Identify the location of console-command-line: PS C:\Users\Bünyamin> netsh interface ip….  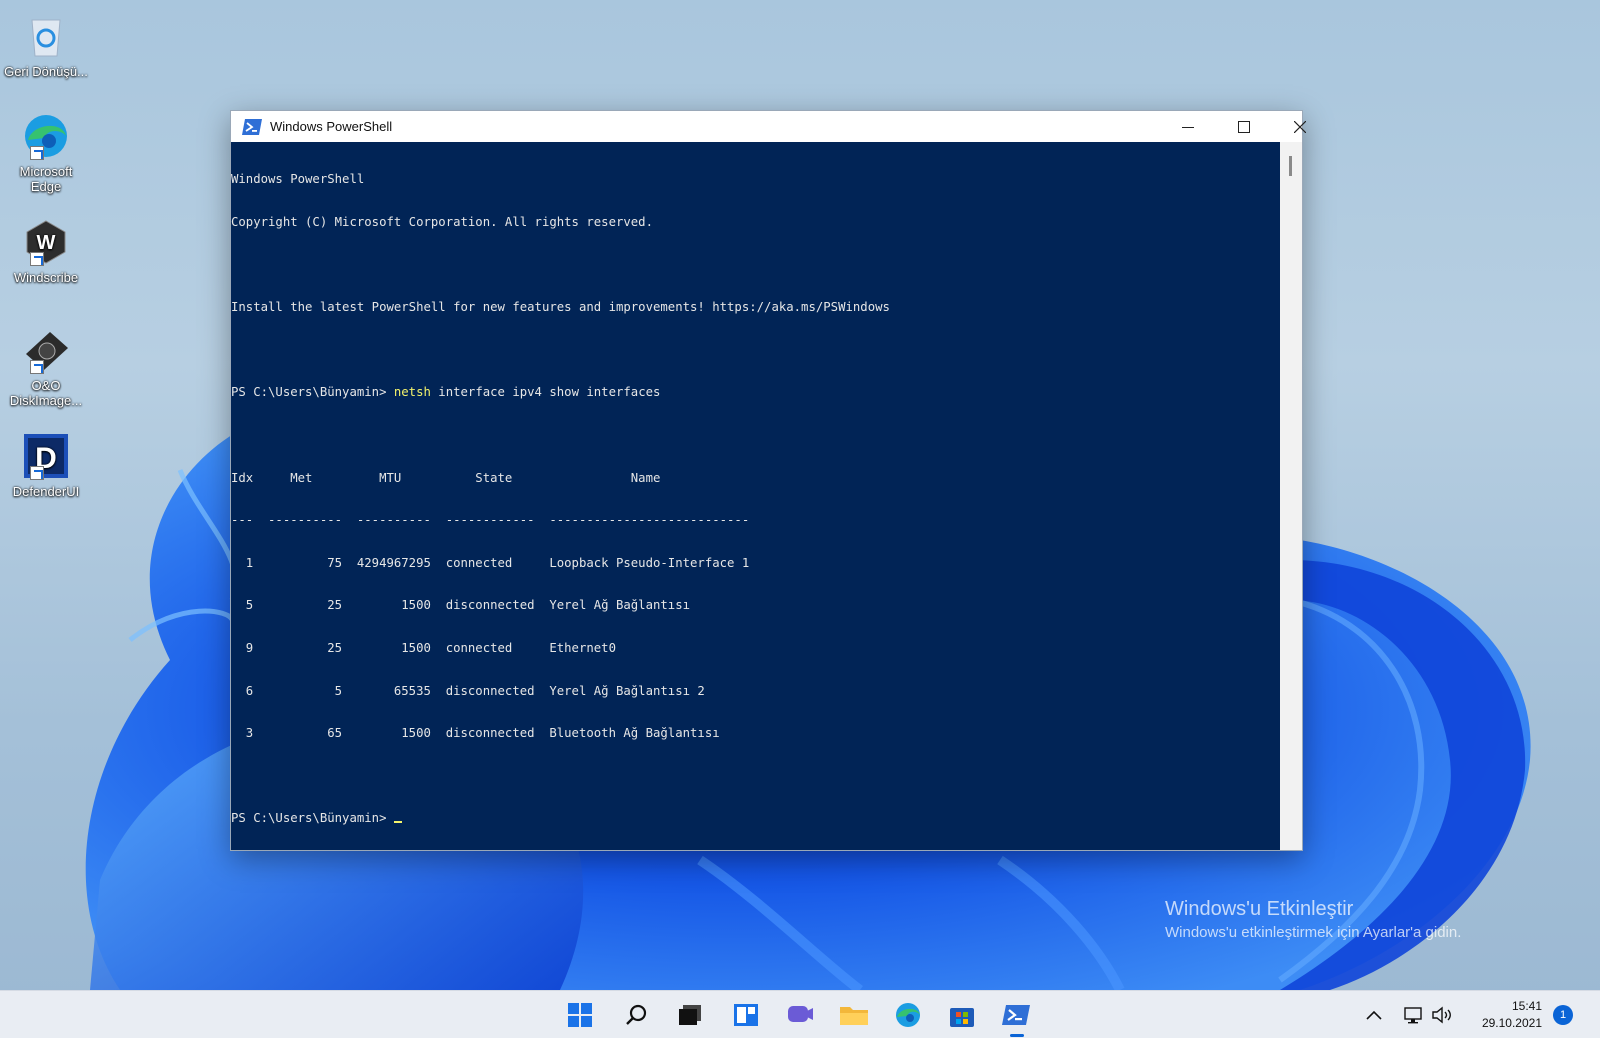
(755, 392).